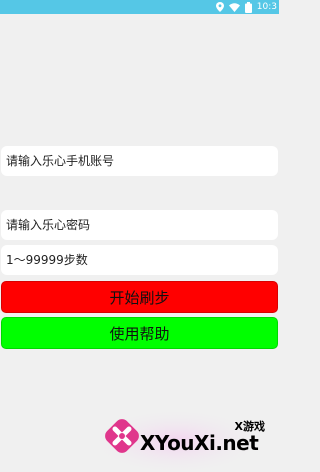  Describe the element at coordinates (139, 225) in the screenshot. I see `password-input: 请输入乐心密码` at that location.